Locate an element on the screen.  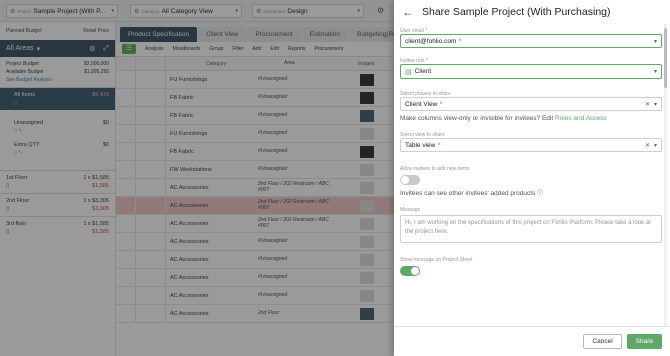
share-button: Share is located at coordinates (644, 341).